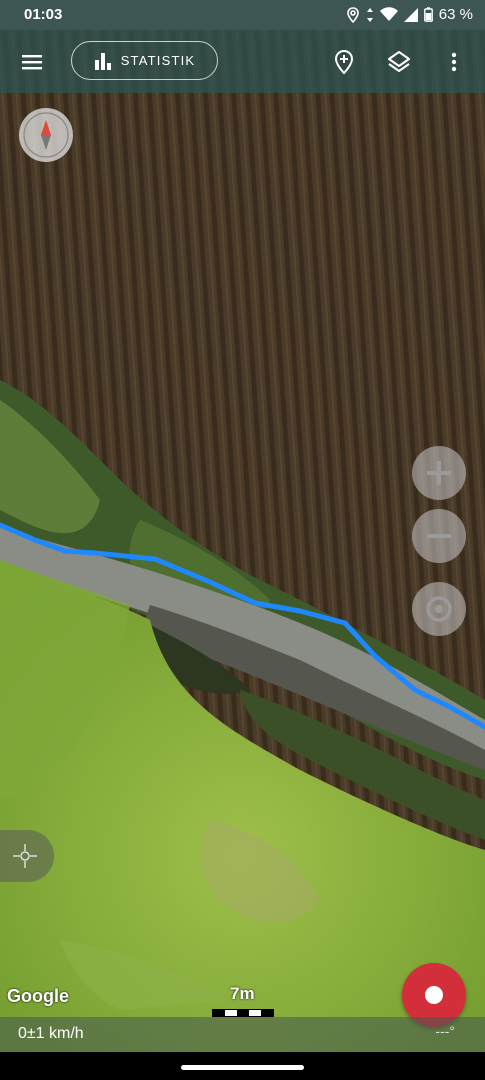 This screenshot has height=1080, width=485. I want to click on app-toolbar: STATISTIK, so click(242, 61).